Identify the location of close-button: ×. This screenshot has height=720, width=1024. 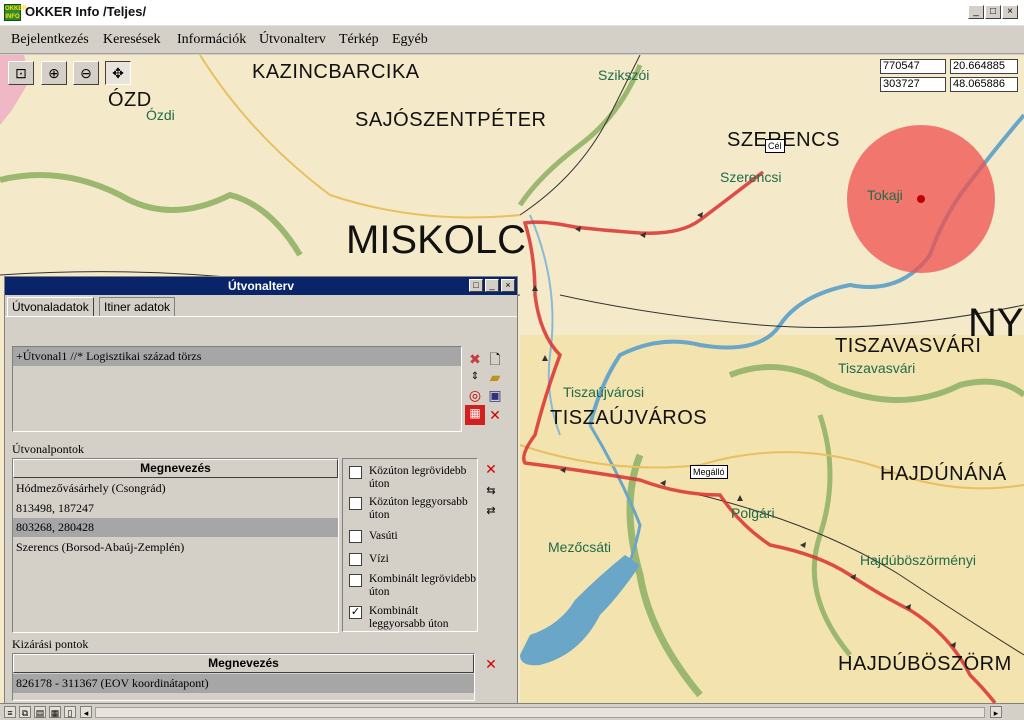
(1010, 12).